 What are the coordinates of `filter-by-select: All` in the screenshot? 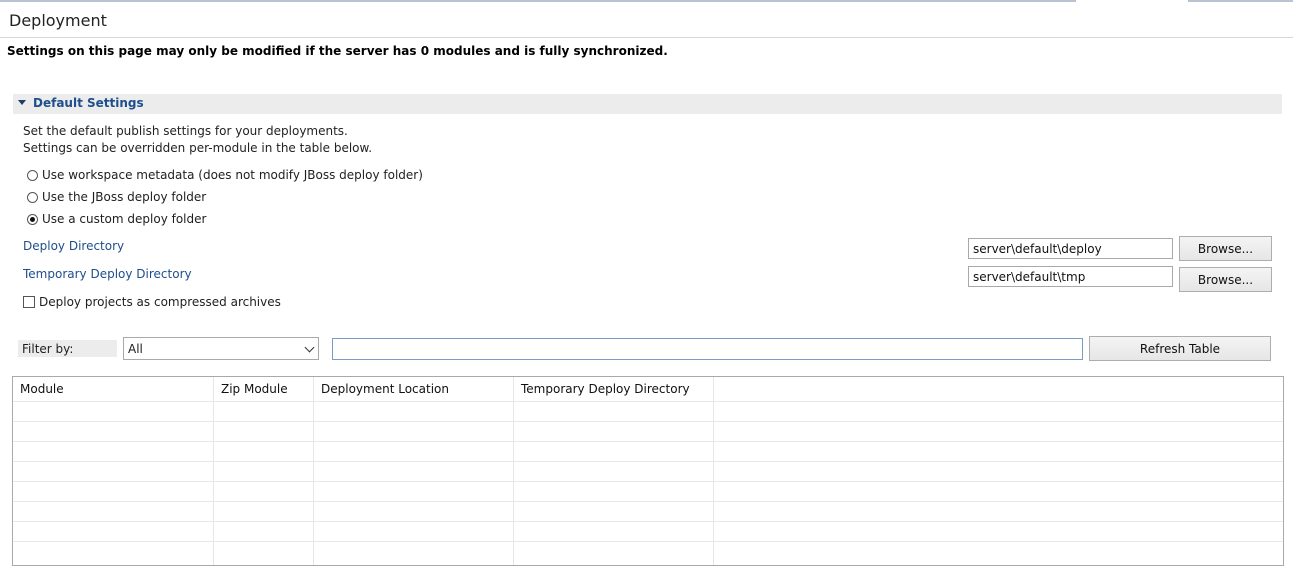 It's located at (221, 348).